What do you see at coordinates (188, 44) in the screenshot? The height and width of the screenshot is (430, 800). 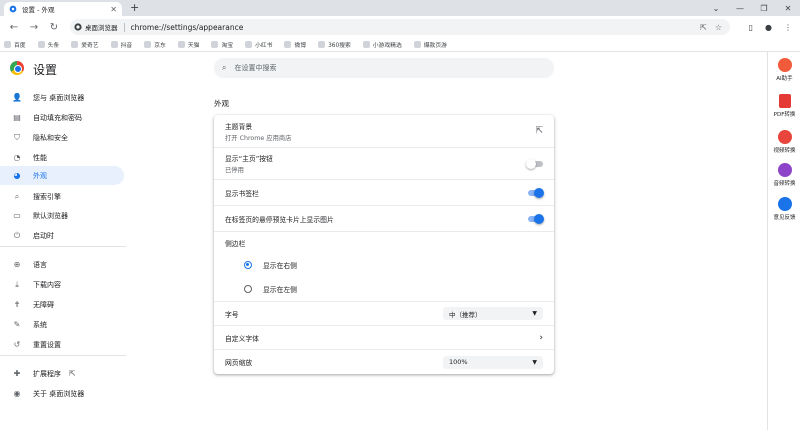 I see `bookmark-item: 天猫` at bounding box center [188, 44].